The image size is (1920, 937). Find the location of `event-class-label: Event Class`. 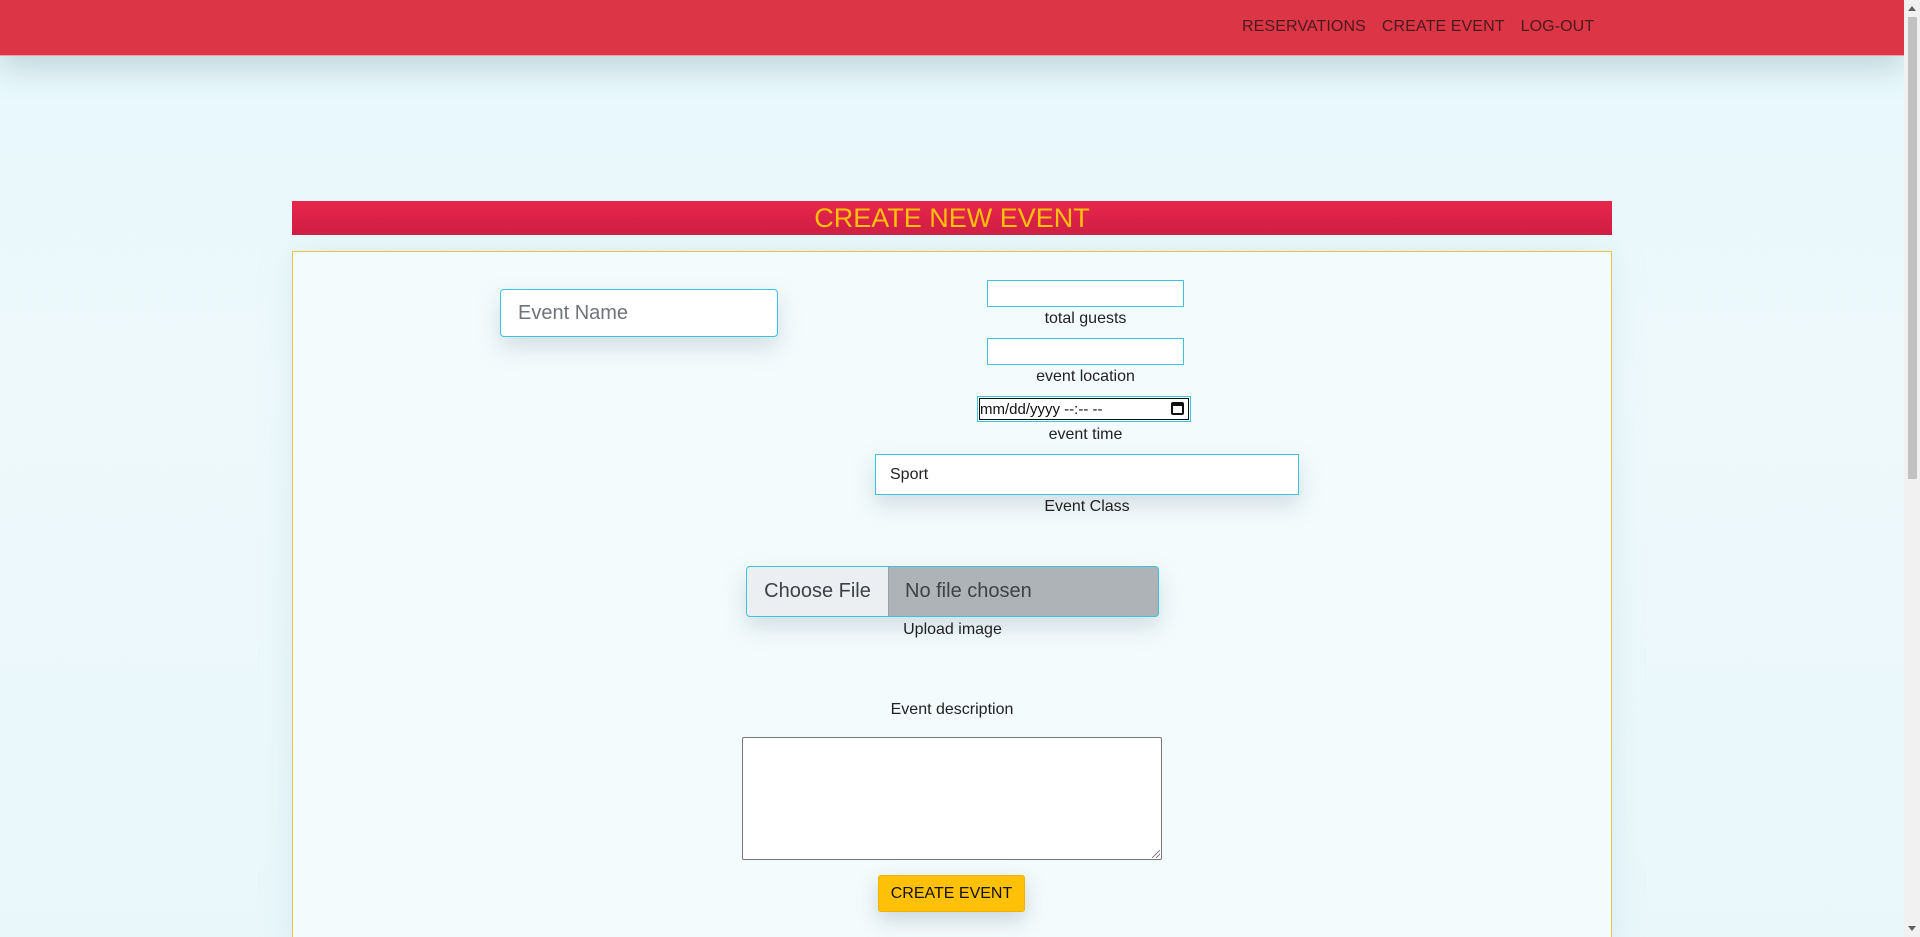

event-class-label: Event Class is located at coordinates (1087, 506).